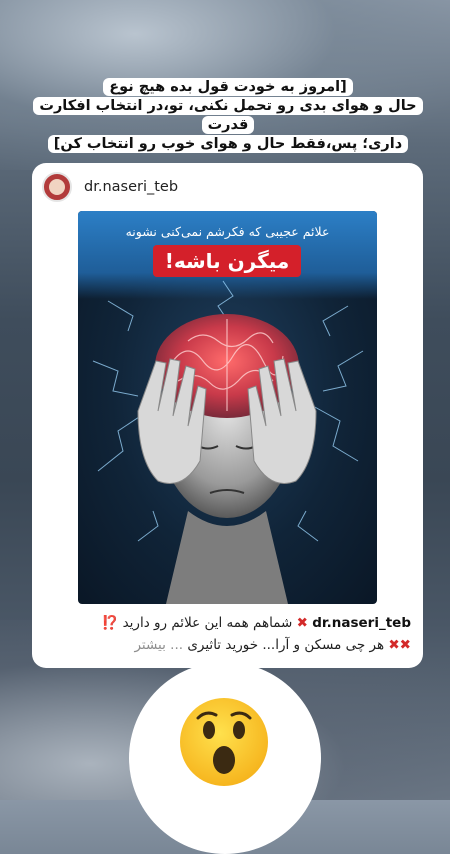  I want to click on caption-username: dr.naseri_teb, so click(361, 623).